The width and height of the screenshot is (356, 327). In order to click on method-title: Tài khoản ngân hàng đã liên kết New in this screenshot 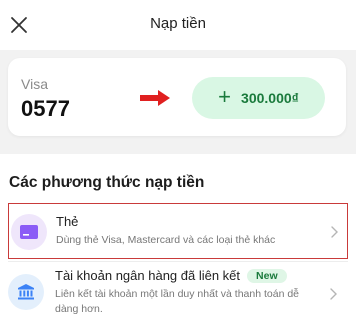, I will do `click(171, 275)`.